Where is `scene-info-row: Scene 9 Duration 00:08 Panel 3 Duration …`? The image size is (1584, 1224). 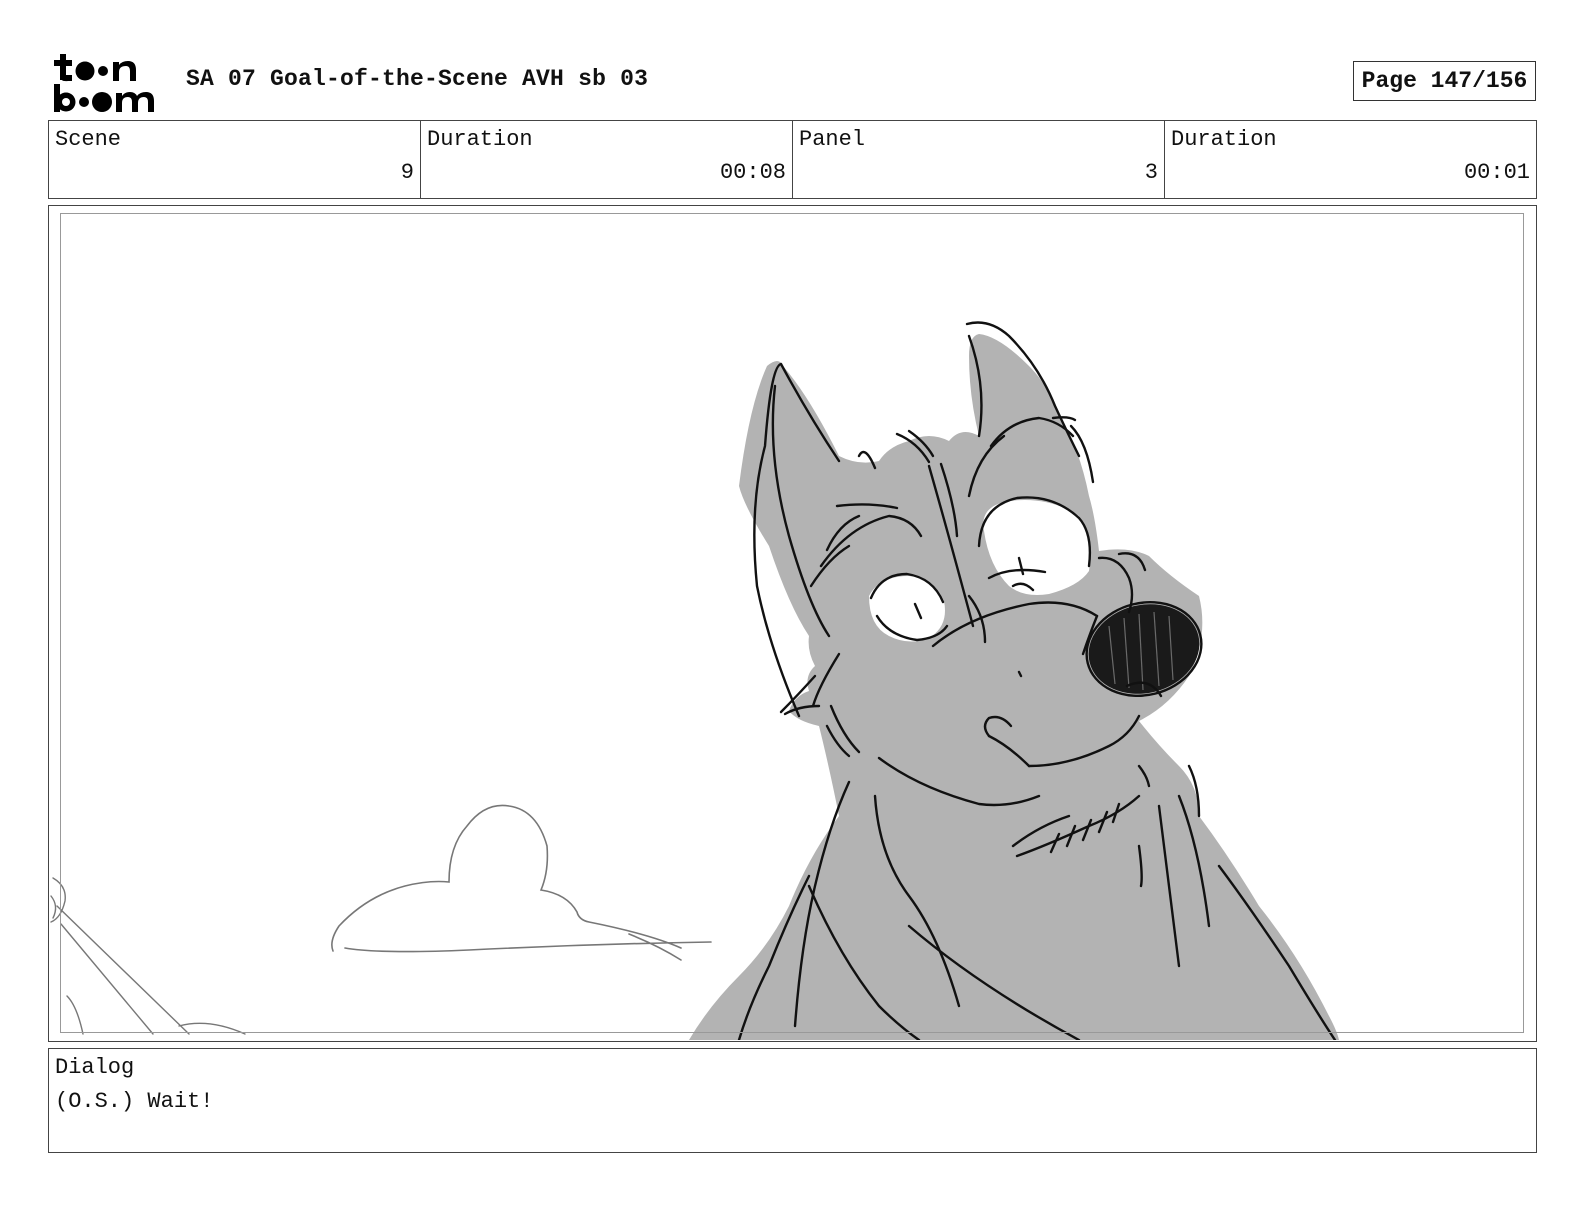
scene-info-row: Scene 9 Duration 00:08 Panel 3 Duration … is located at coordinates (792, 159).